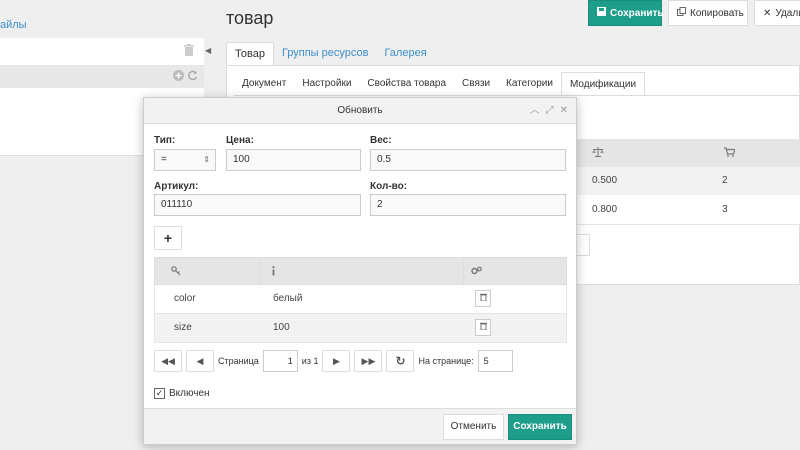 The height and width of the screenshot is (450, 800). What do you see at coordinates (102, 52) in the screenshot?
I see `tree-toolbar-row` at bounding box center [102, 52].